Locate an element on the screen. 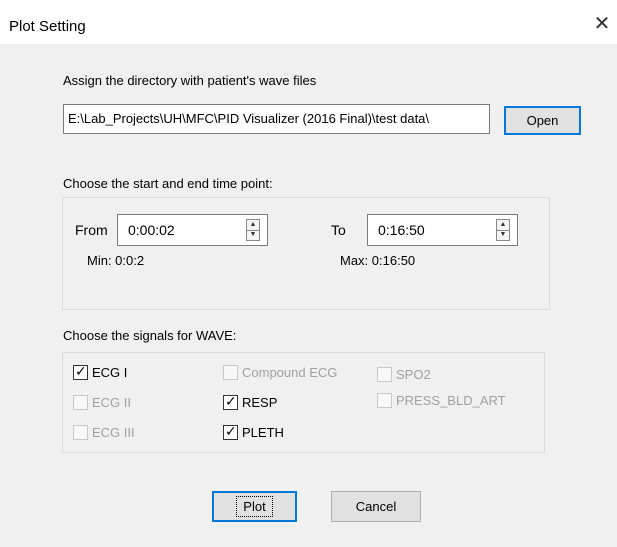 This screenshot has width=617, height=547. plot-button-label: Plot is located at coordinates (254, 506).